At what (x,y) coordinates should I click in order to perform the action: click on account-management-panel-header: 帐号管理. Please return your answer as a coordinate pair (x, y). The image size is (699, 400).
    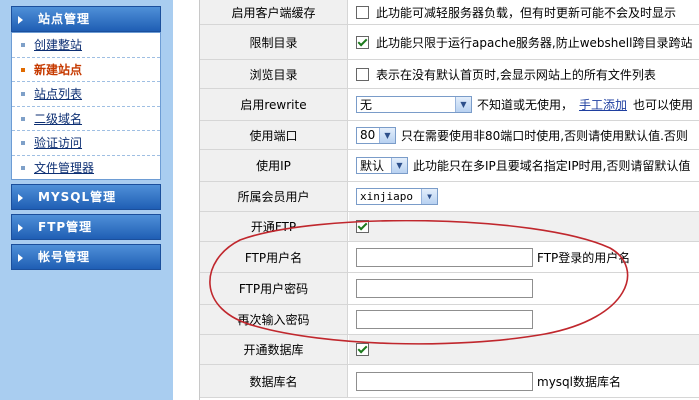
    Looking at the image, I should click on (86, 257).